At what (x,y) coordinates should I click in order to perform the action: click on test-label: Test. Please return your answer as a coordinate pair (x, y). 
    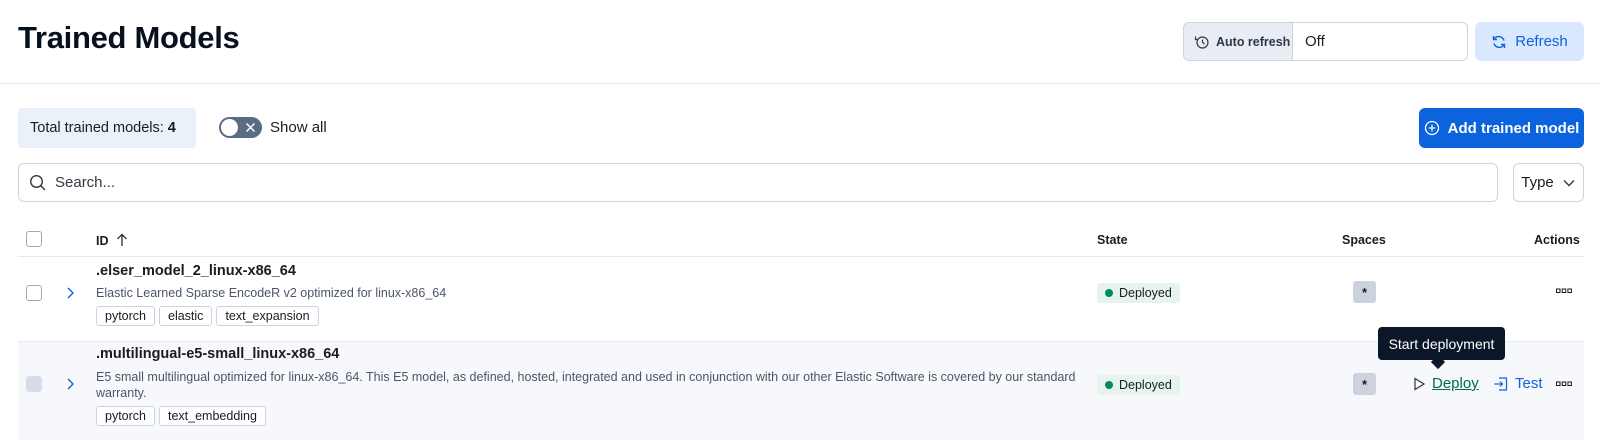
    Looking at the image, I should click on (1529, 383).